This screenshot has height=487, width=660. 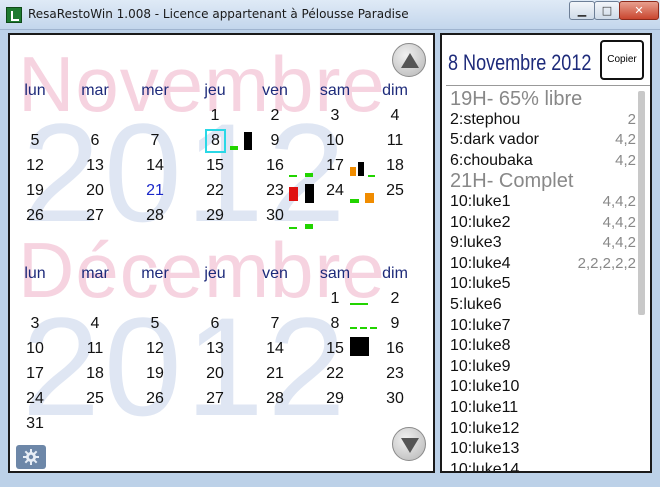 I want to click on reservation-item: 2:stephou 2, so click(x=543, y=120).